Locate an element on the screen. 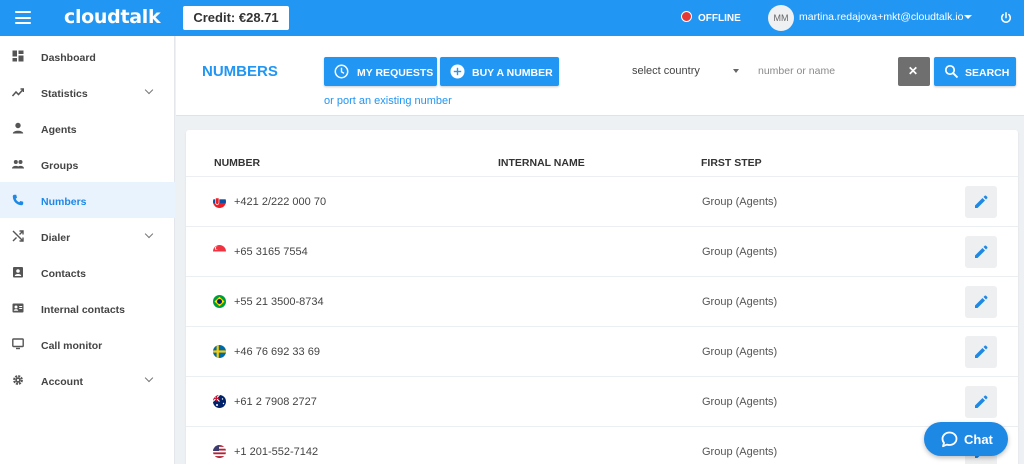  phone-number: +421 2/222 000 70 is located at coordinates (280, 202).